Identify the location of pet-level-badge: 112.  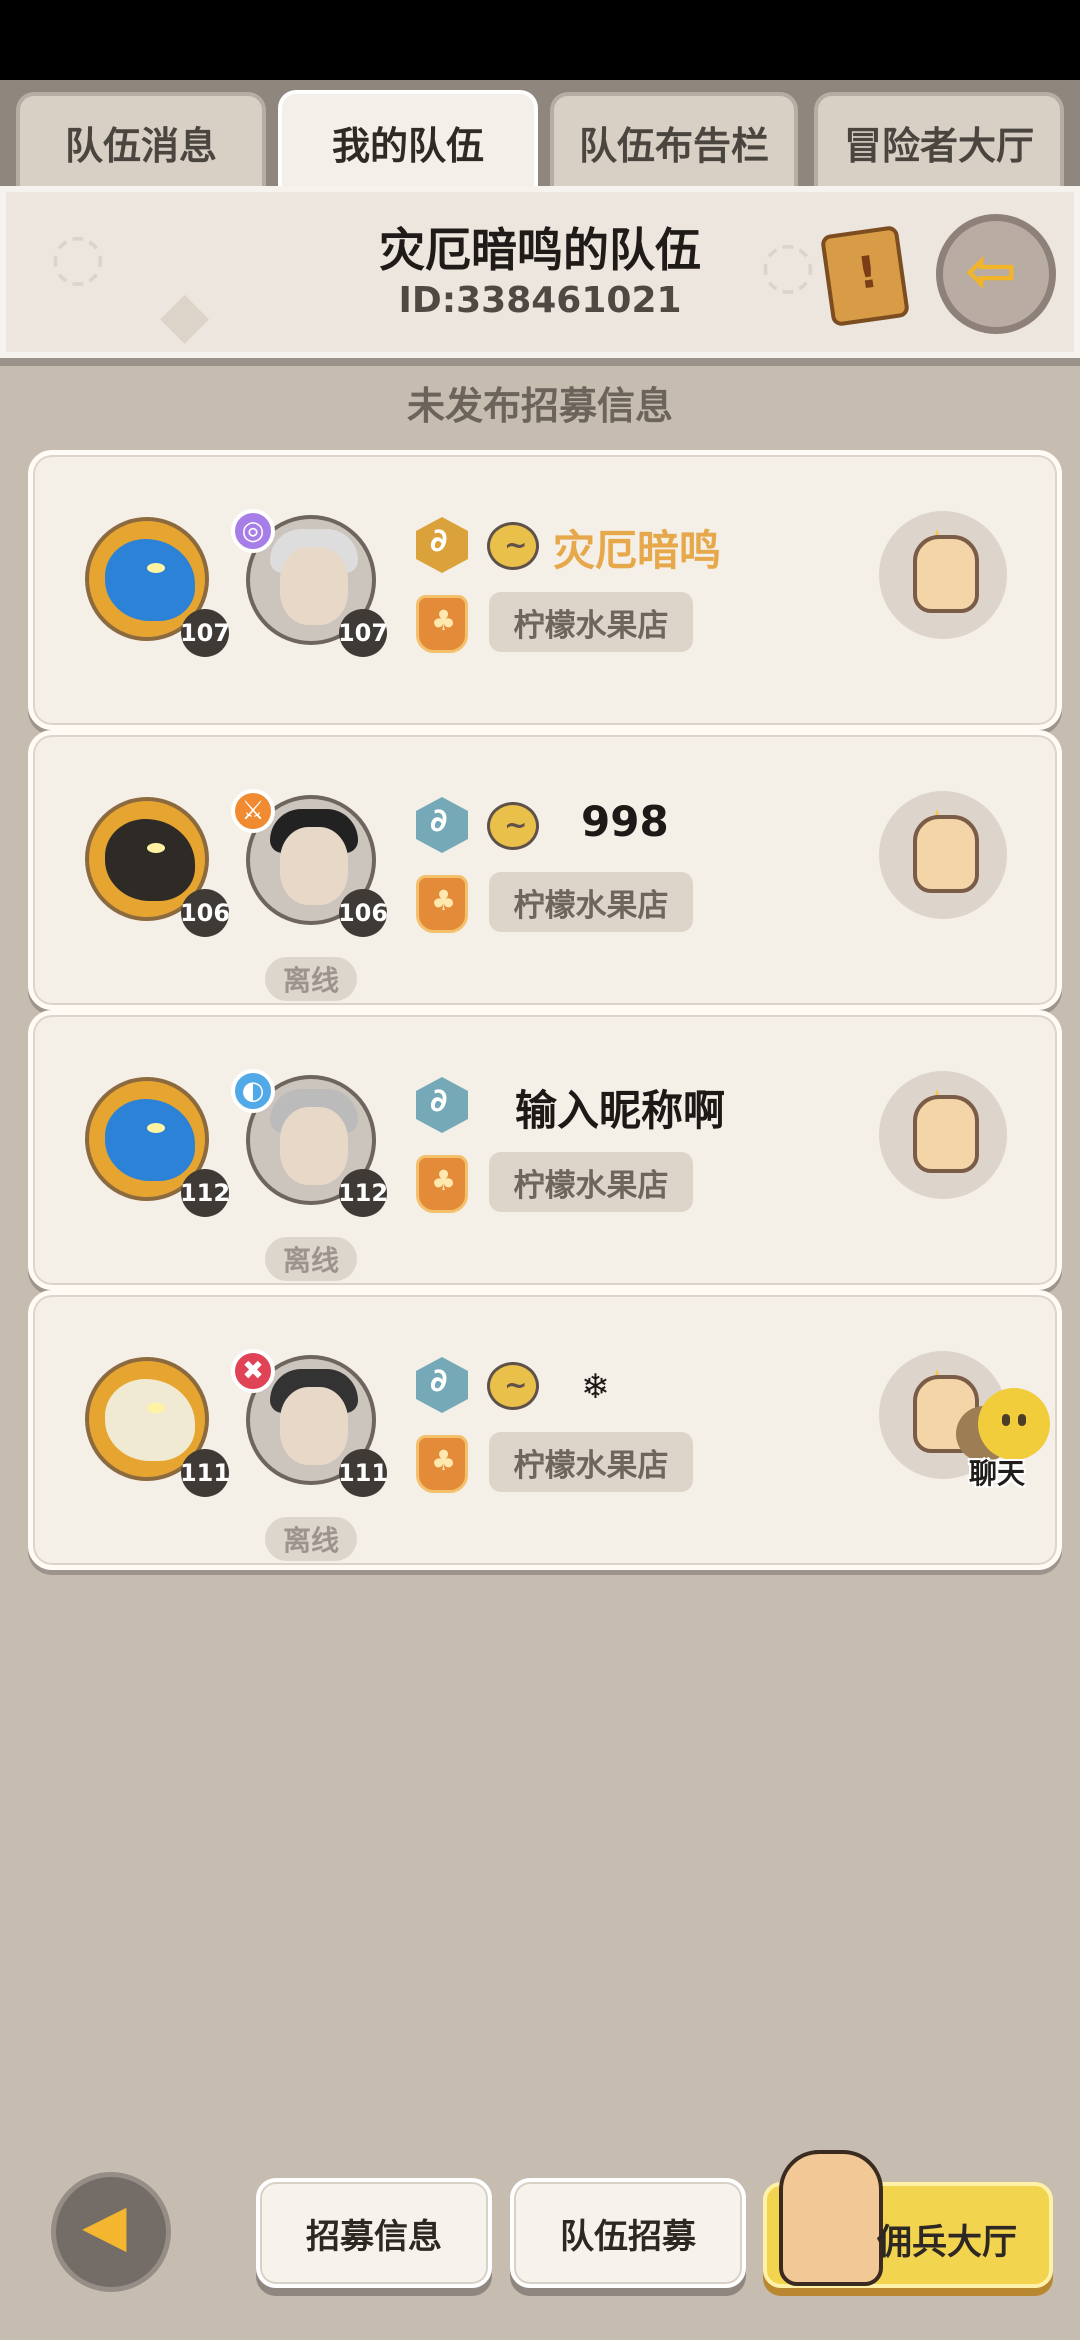
(205, 1193).